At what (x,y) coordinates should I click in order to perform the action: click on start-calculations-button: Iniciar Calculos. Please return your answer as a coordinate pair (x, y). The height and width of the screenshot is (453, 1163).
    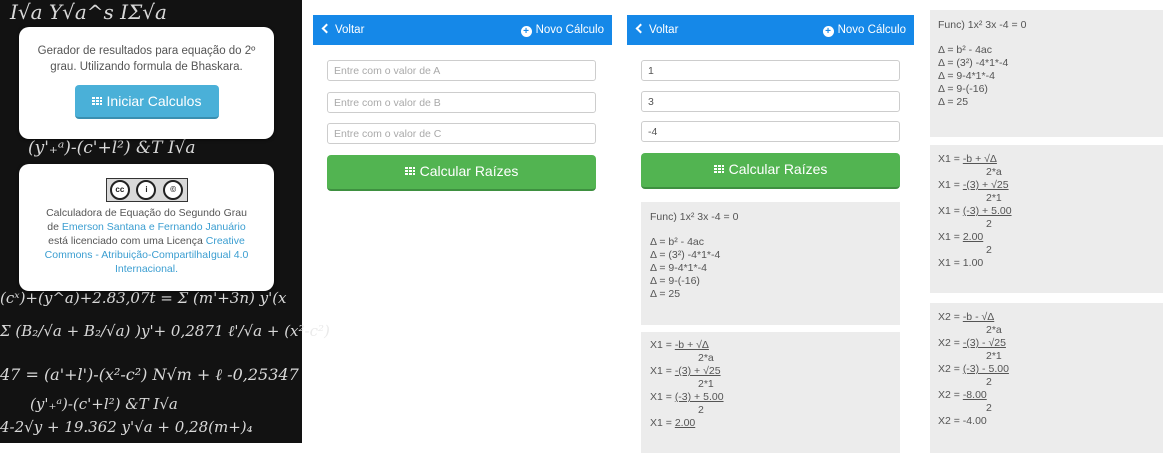
    Looking at the image, I should click on (146, 102).